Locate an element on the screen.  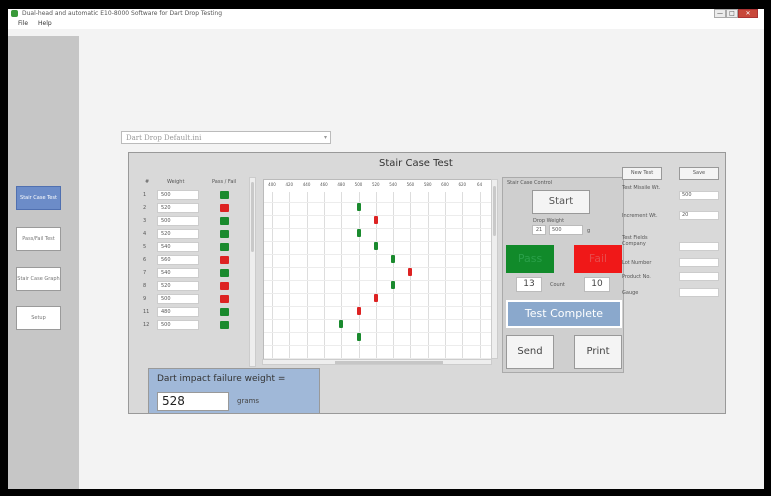
row-weight: 560 is located at coordinates (178, 260).